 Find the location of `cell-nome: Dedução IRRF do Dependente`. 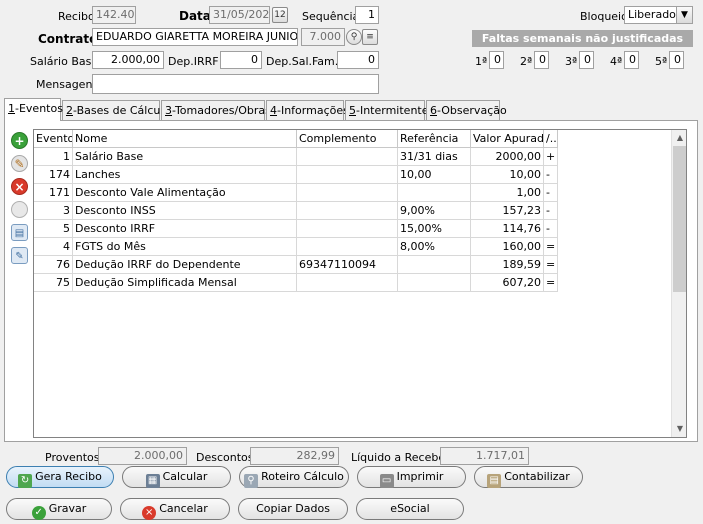

cell-nome: Dedução IRRF do Dependente is located at coordinates (185, 265).